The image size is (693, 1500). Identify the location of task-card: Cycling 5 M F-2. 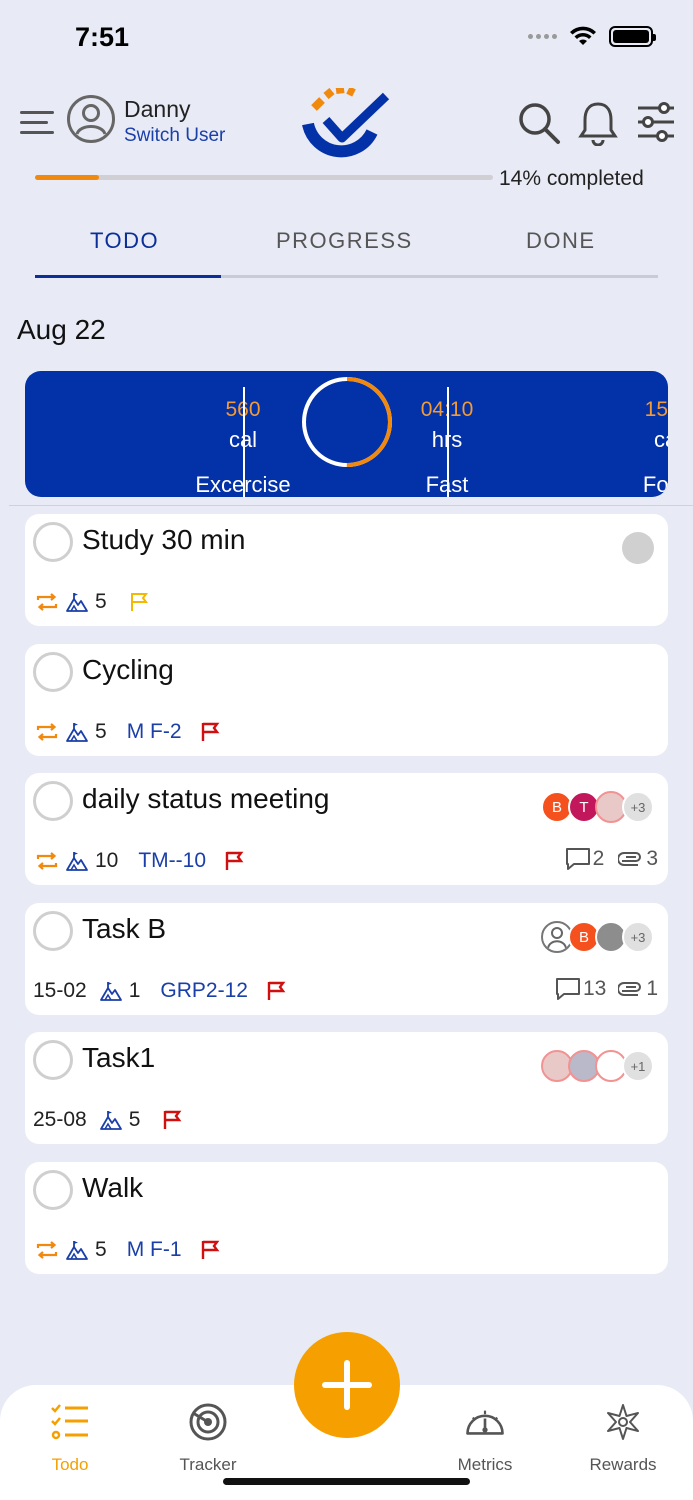
(346, 700).